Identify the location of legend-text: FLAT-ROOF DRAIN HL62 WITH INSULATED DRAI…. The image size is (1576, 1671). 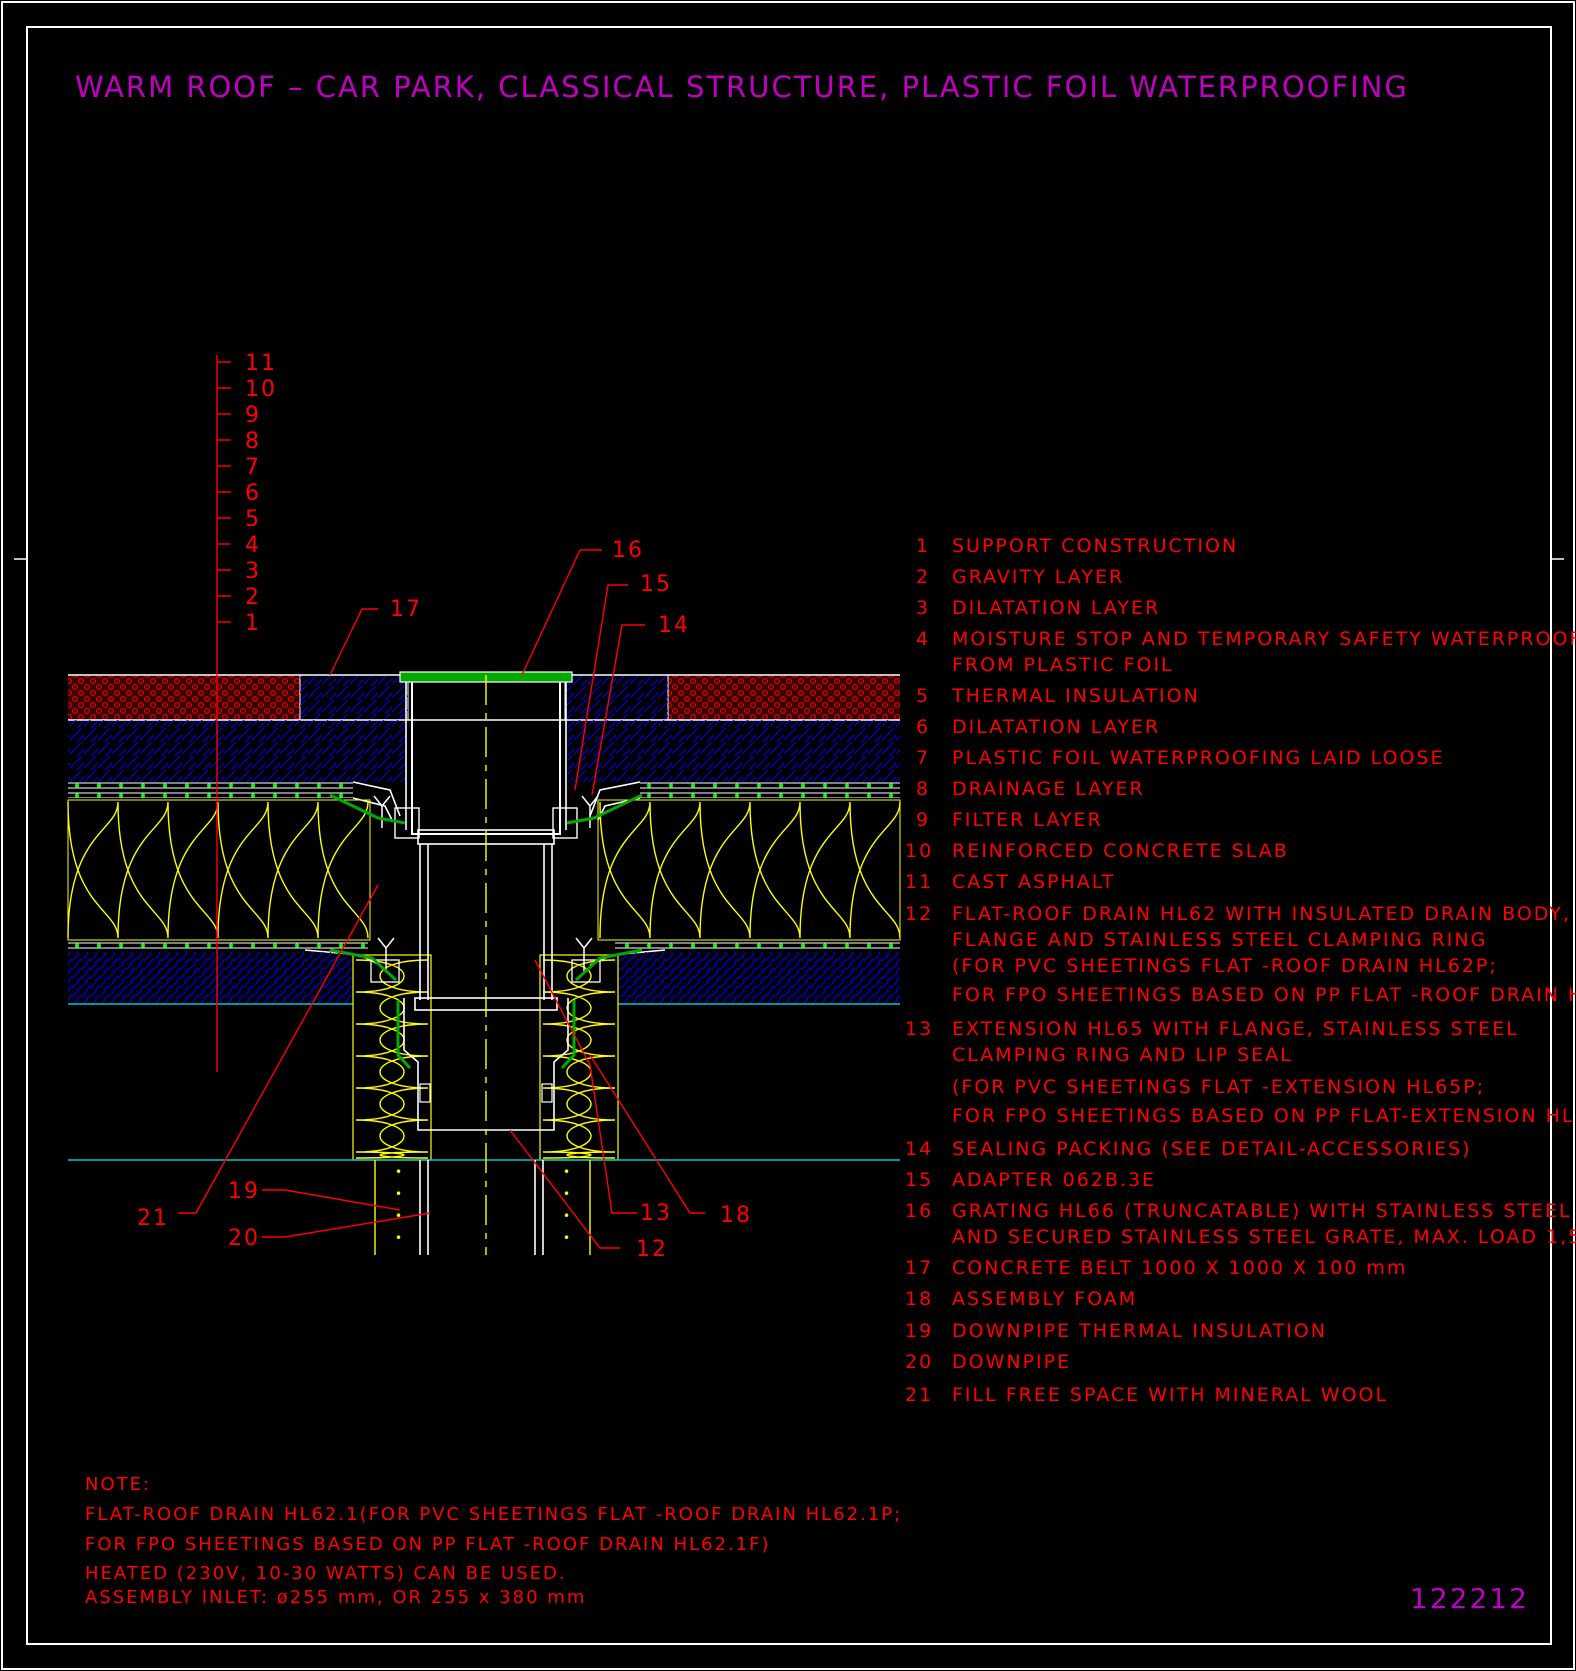
(1261, 914).